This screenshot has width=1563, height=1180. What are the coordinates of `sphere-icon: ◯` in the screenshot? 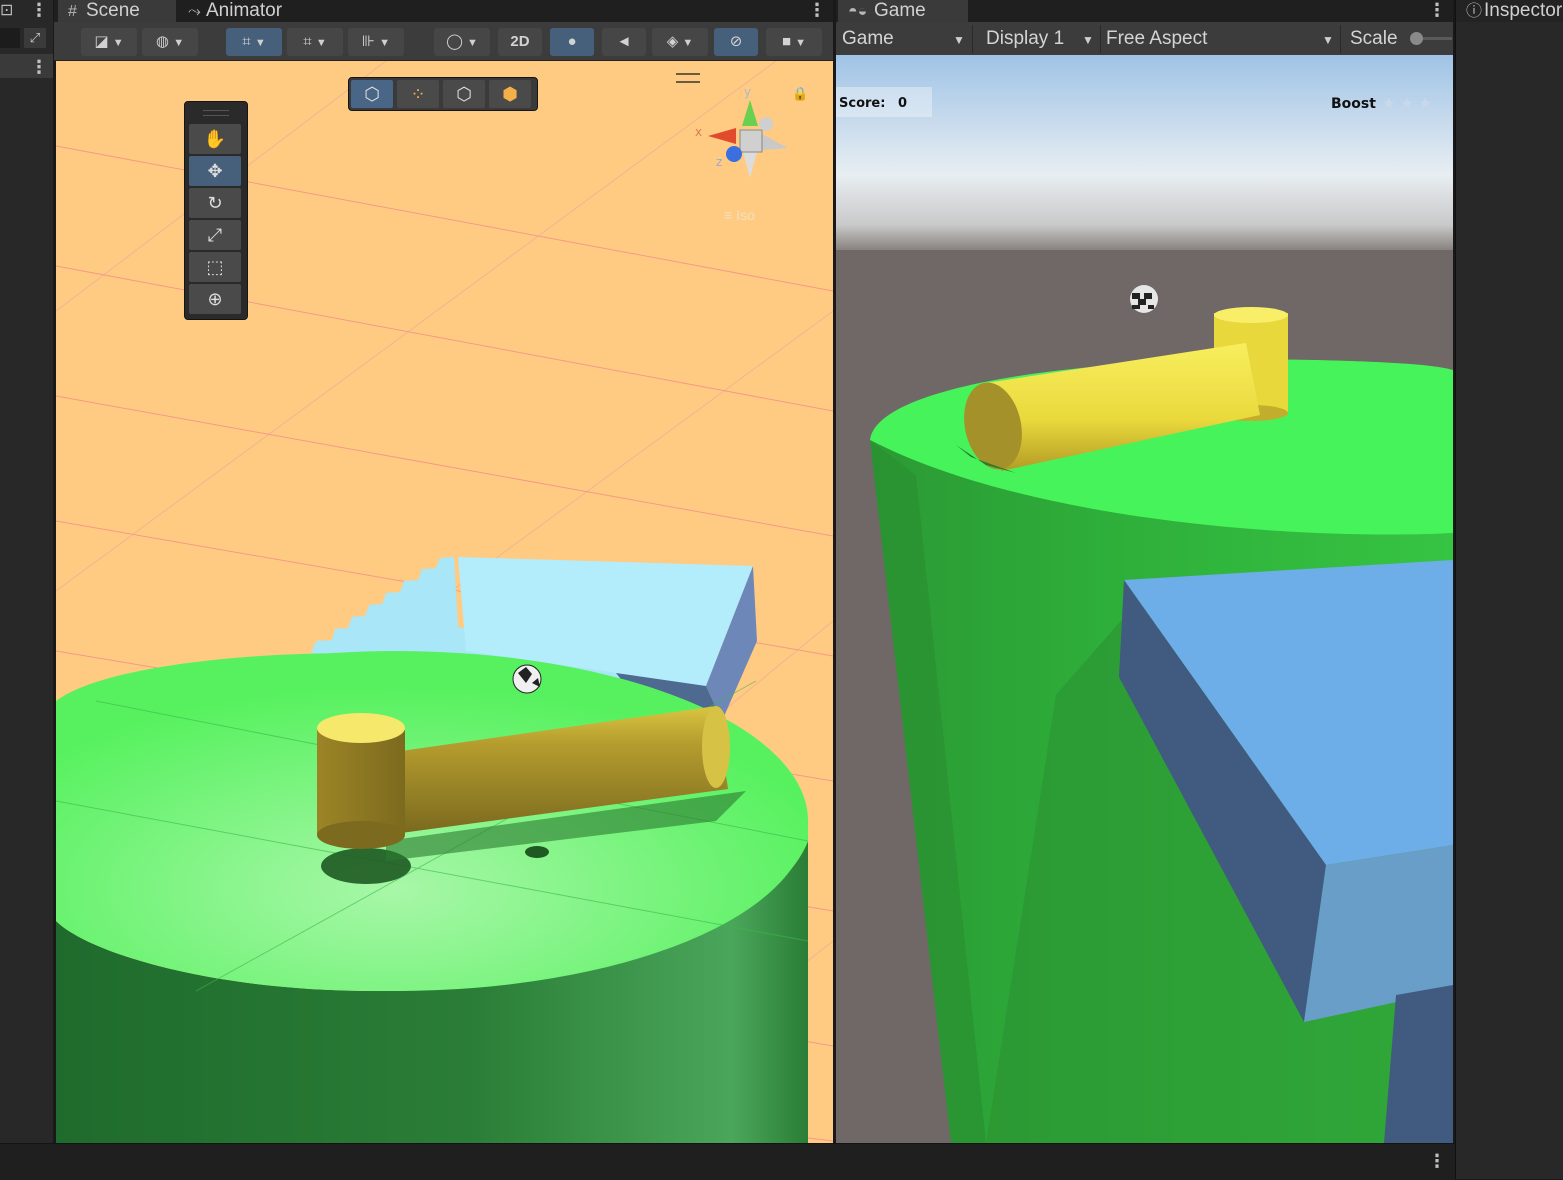 It's located at (454, 41).